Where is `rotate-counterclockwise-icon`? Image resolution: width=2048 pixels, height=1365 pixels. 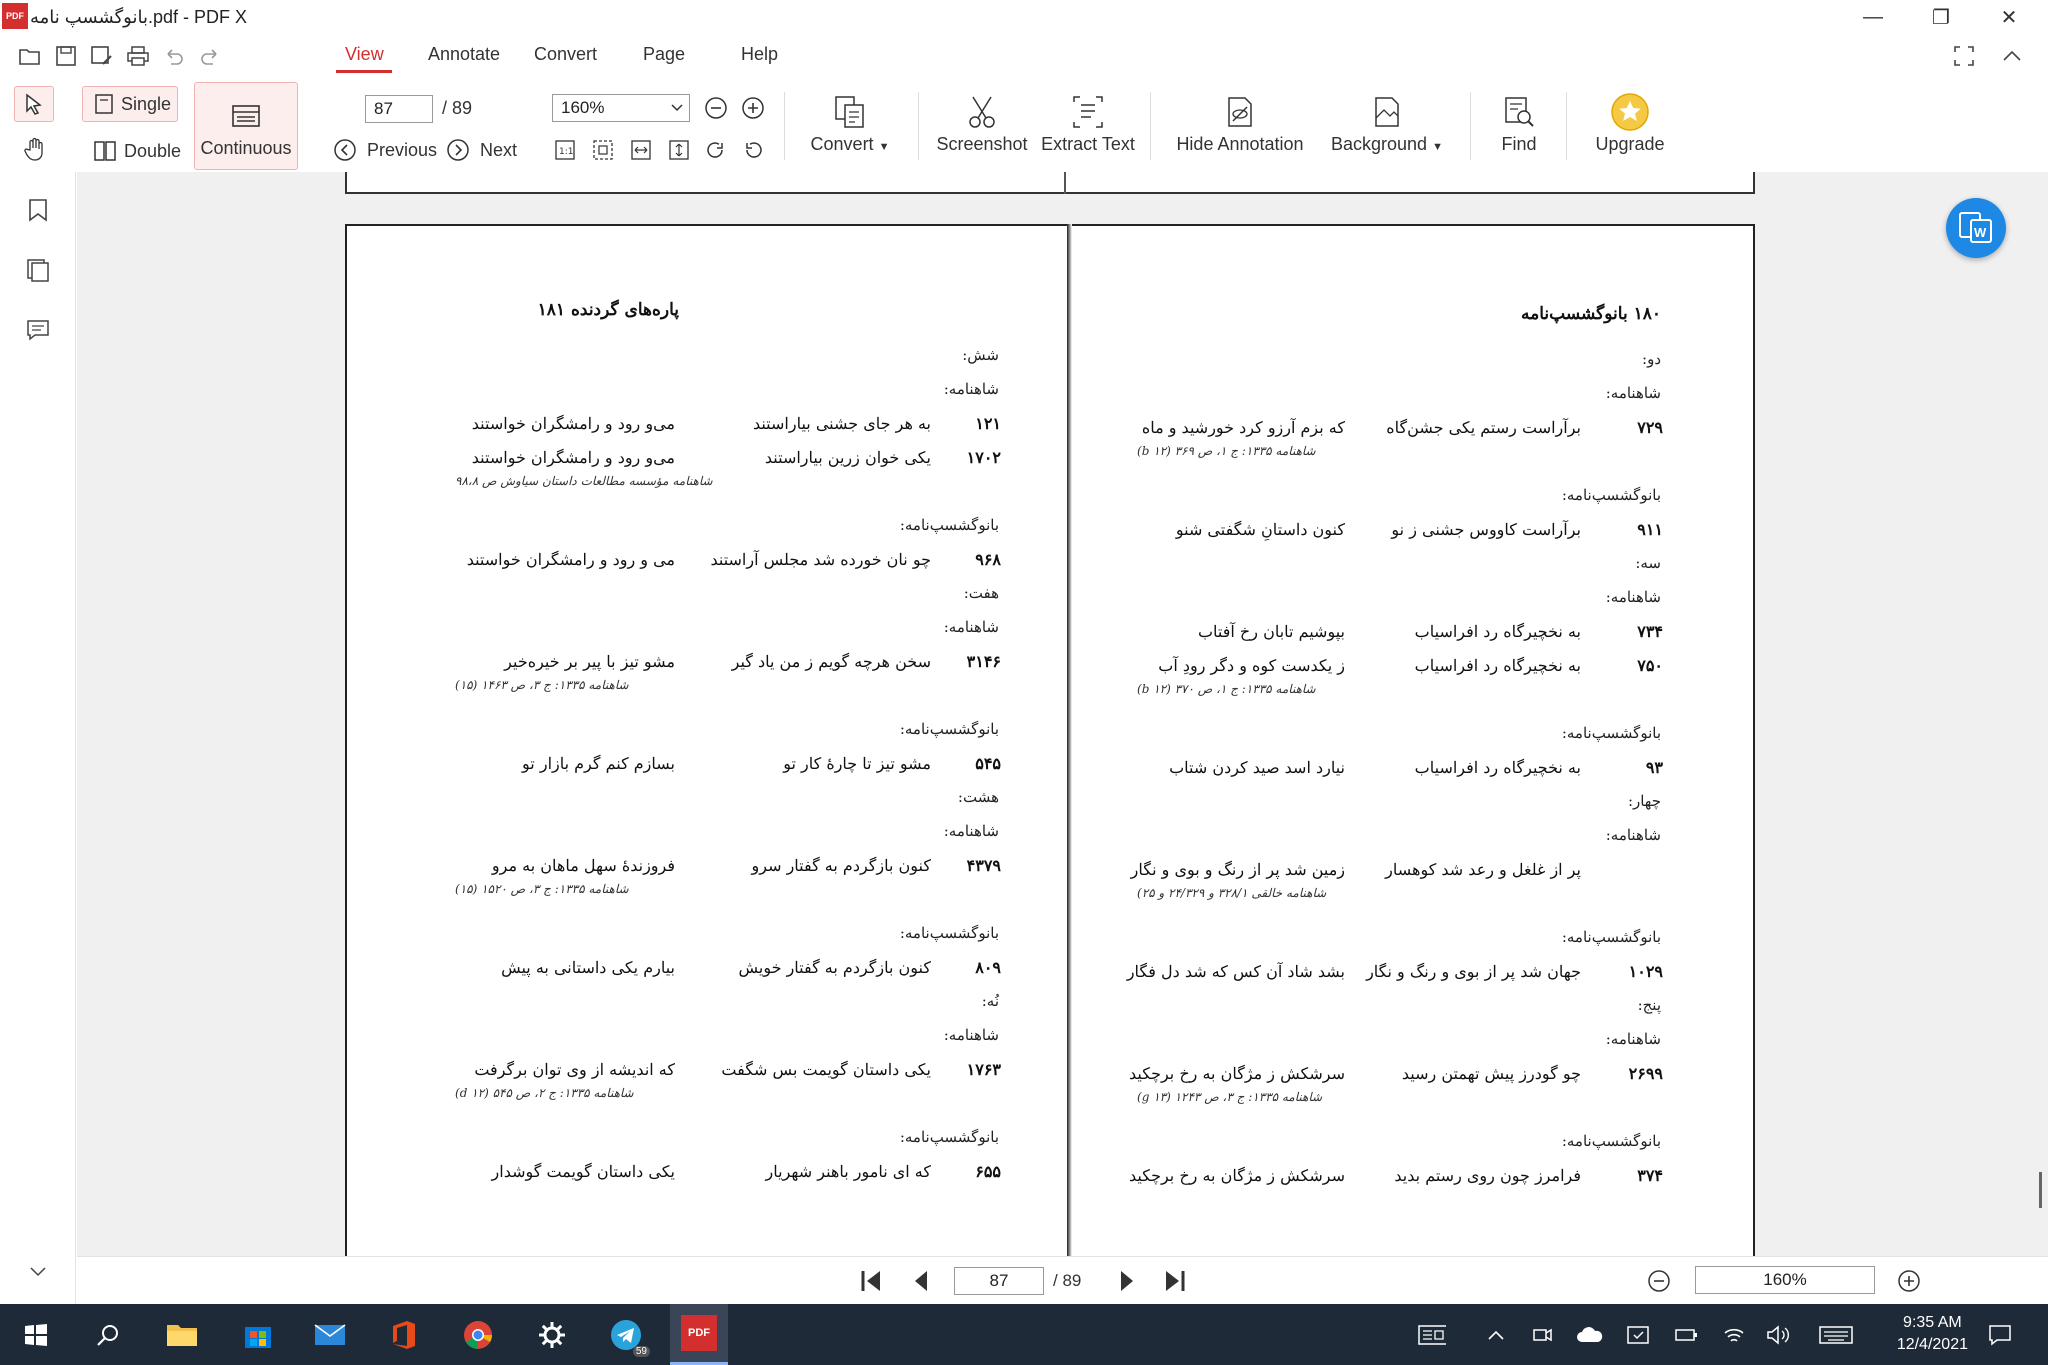
rotate-counterclockwise-icon is located at coordinates (753, 150).